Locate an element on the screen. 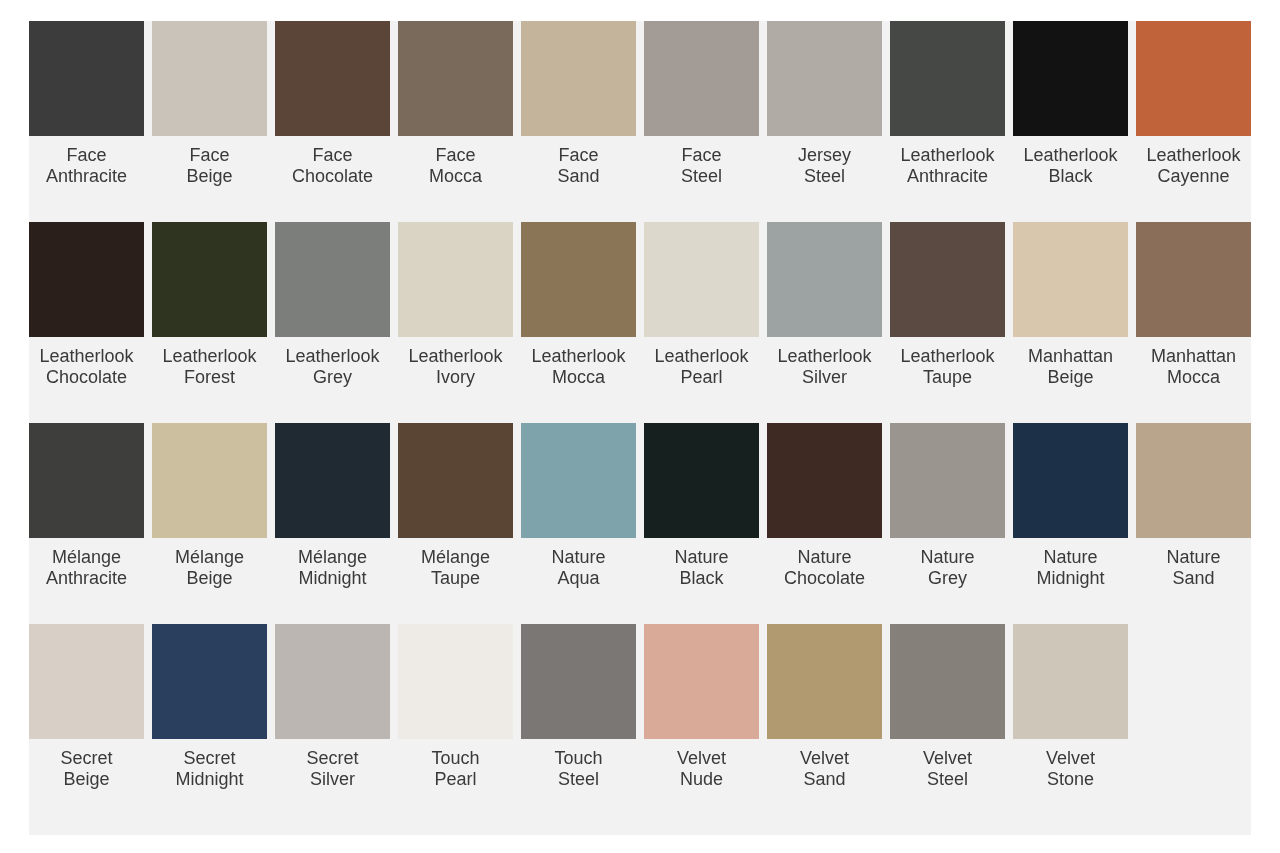  swatch-label: Secret Silver is located at coordinates (332, 769).